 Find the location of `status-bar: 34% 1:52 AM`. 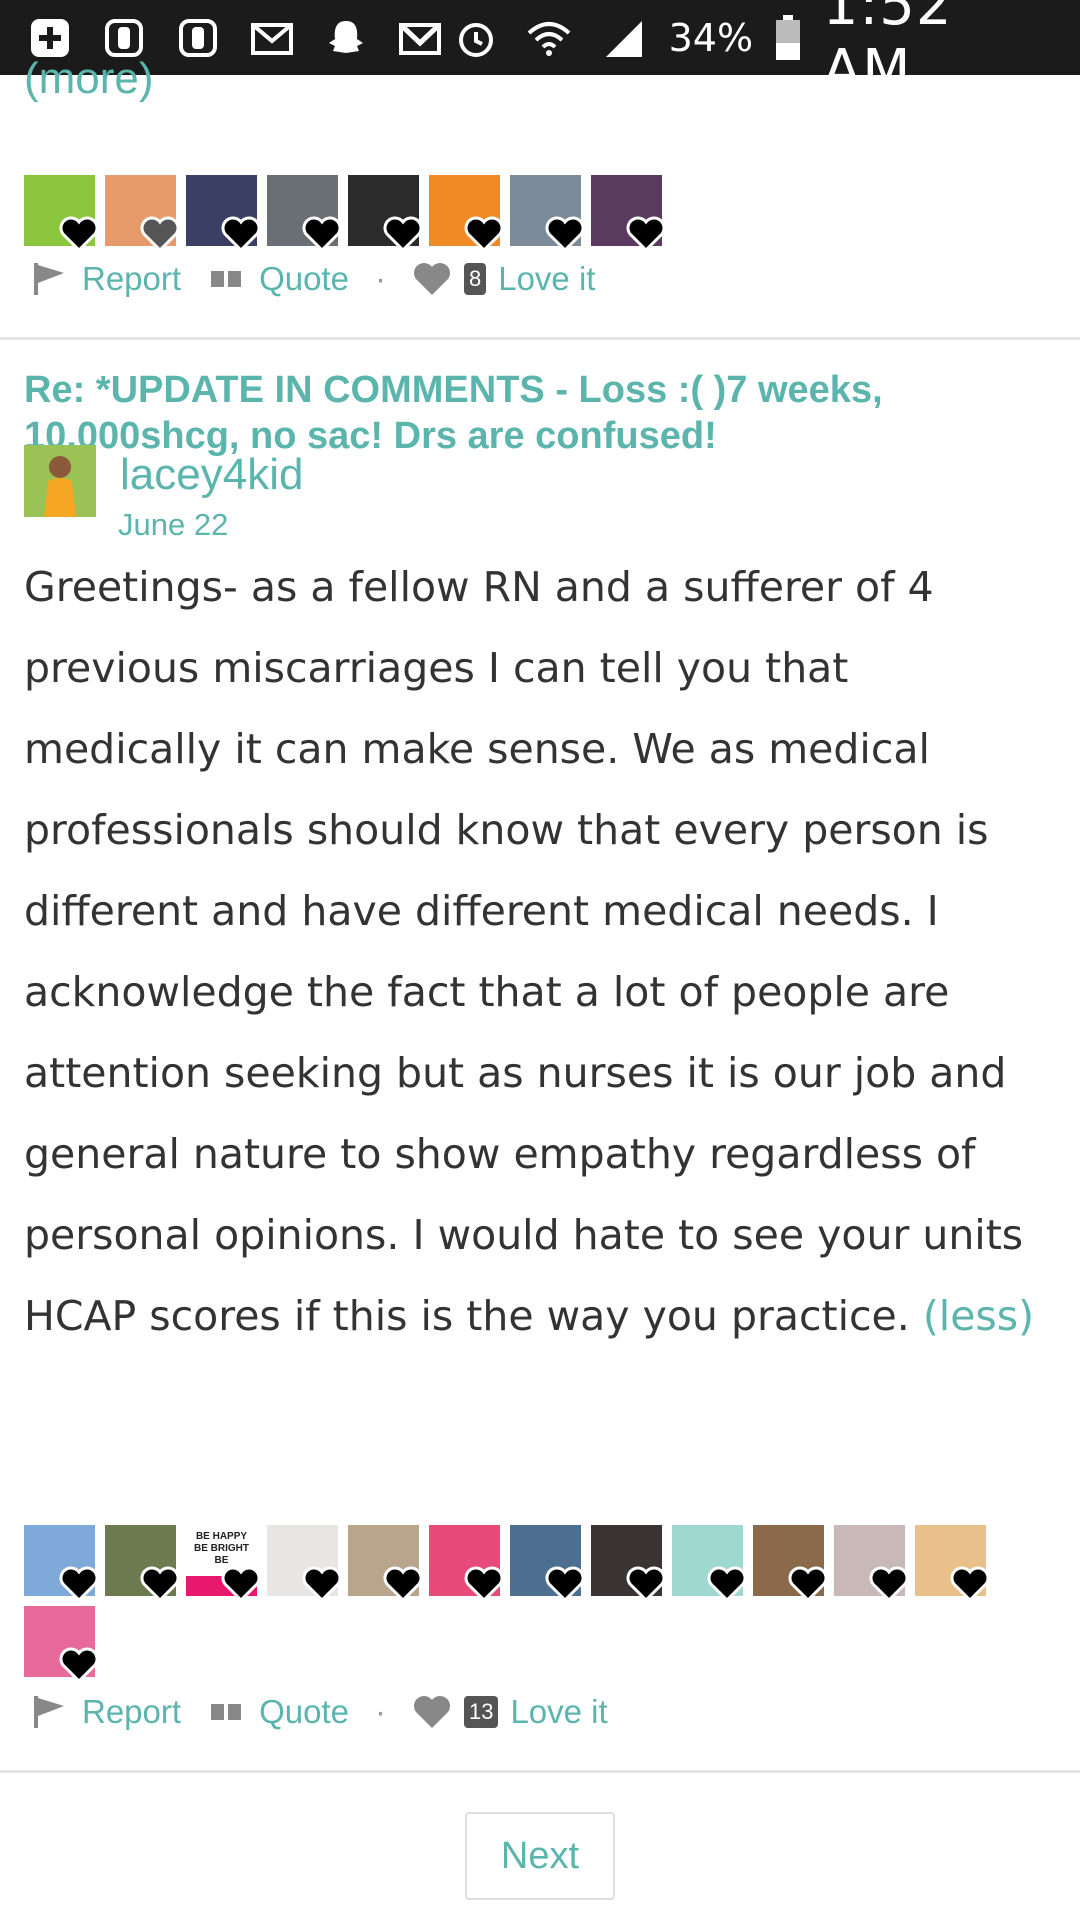

status-bar: 34% 1:52 AM is located at coordinates (540, 51).